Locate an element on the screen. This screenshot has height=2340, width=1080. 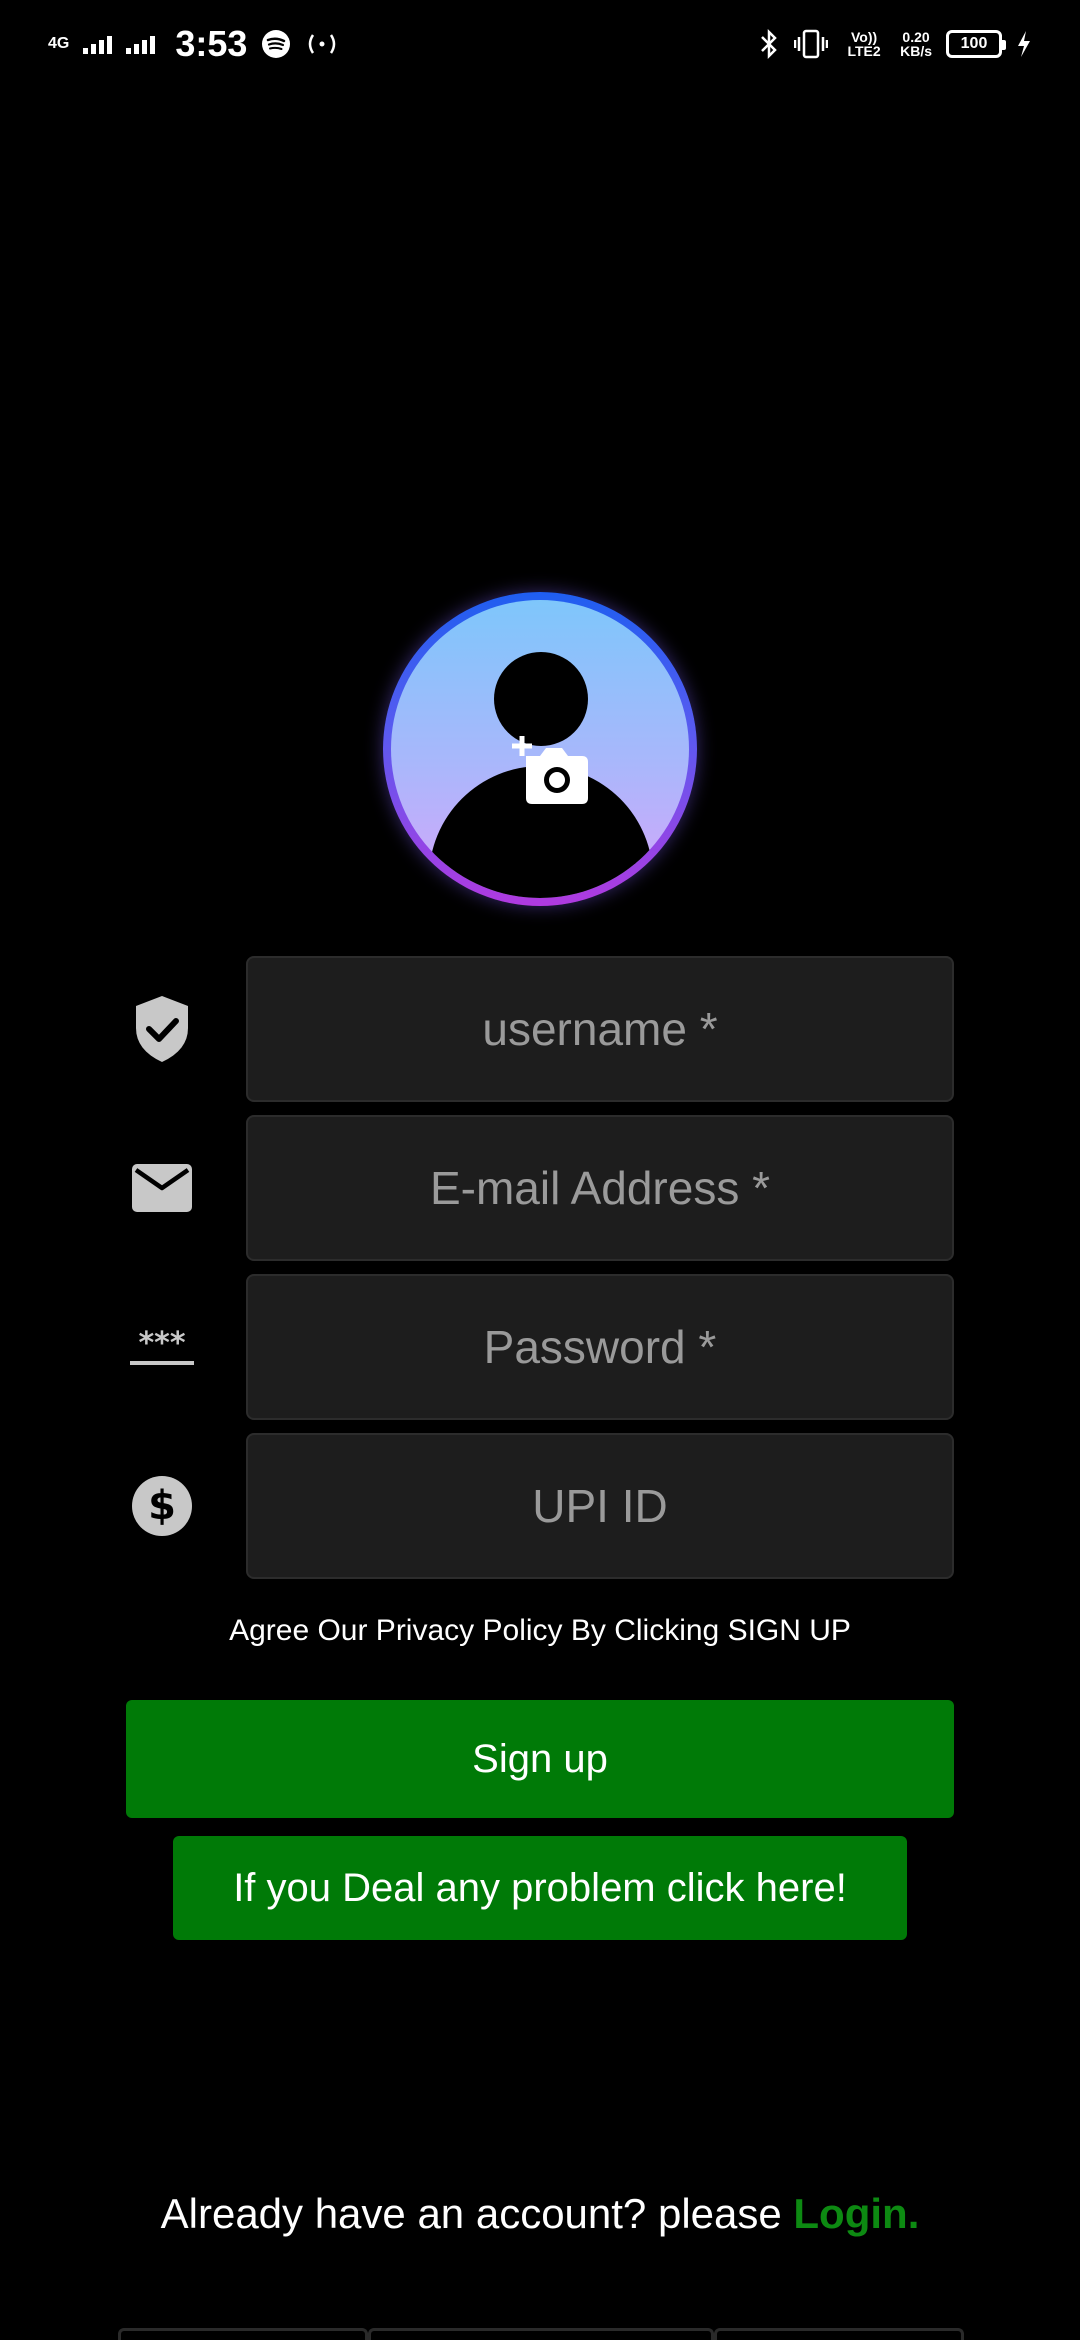
password-icon: *** is located at coordinates (162, 1347).